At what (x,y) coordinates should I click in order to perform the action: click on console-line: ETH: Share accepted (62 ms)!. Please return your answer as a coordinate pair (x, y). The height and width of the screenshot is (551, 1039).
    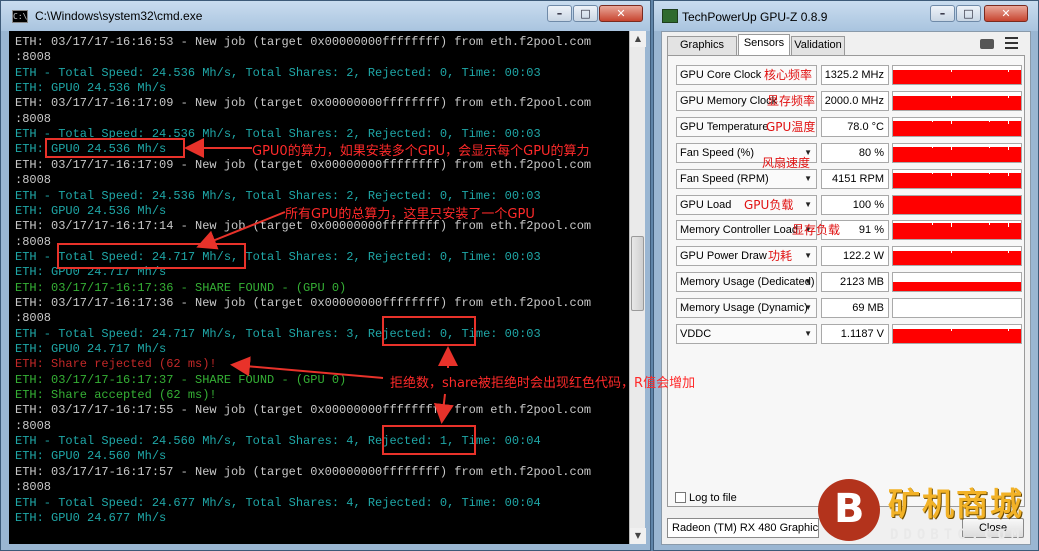
    Looking at the image, I should click on (116, 395).